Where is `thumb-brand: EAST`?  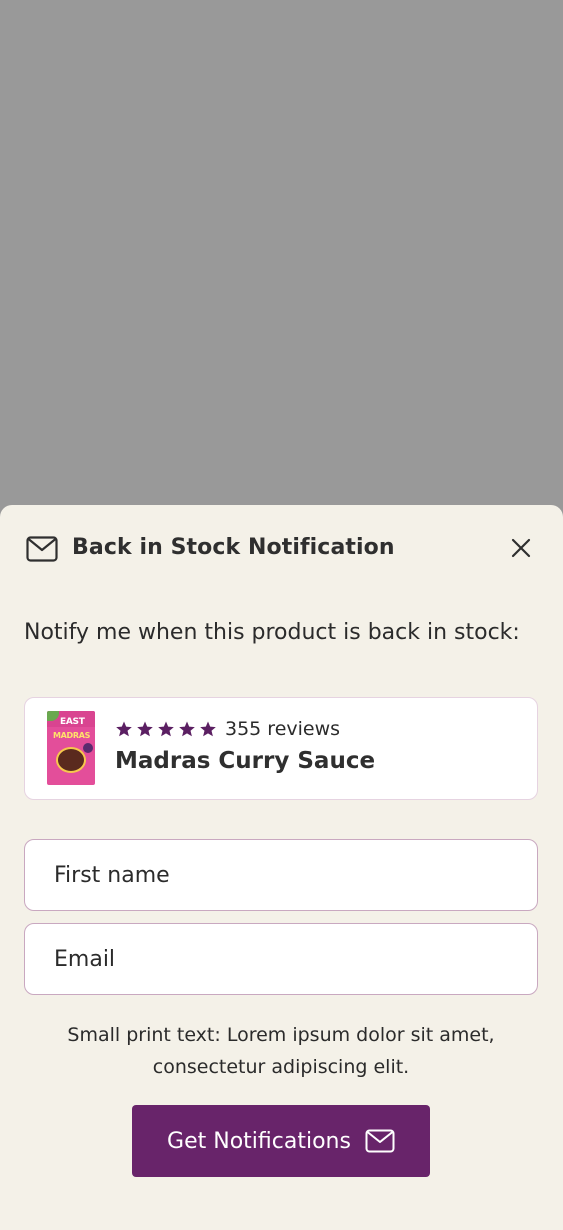 thumb-brand: EAST is located at coordinates (72, 722).